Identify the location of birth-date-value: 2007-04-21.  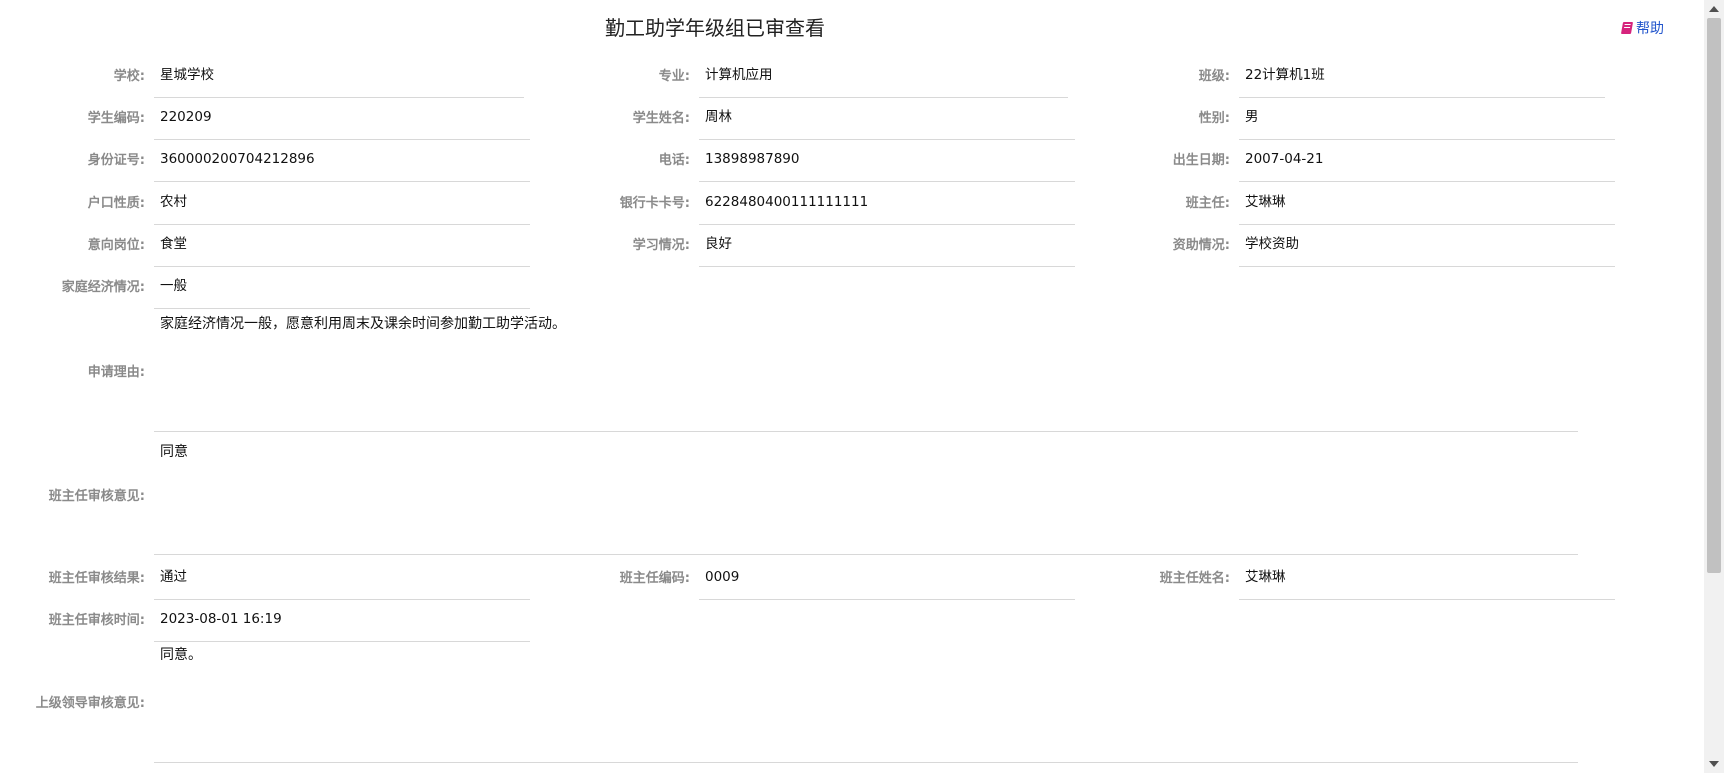
(1427, 161).